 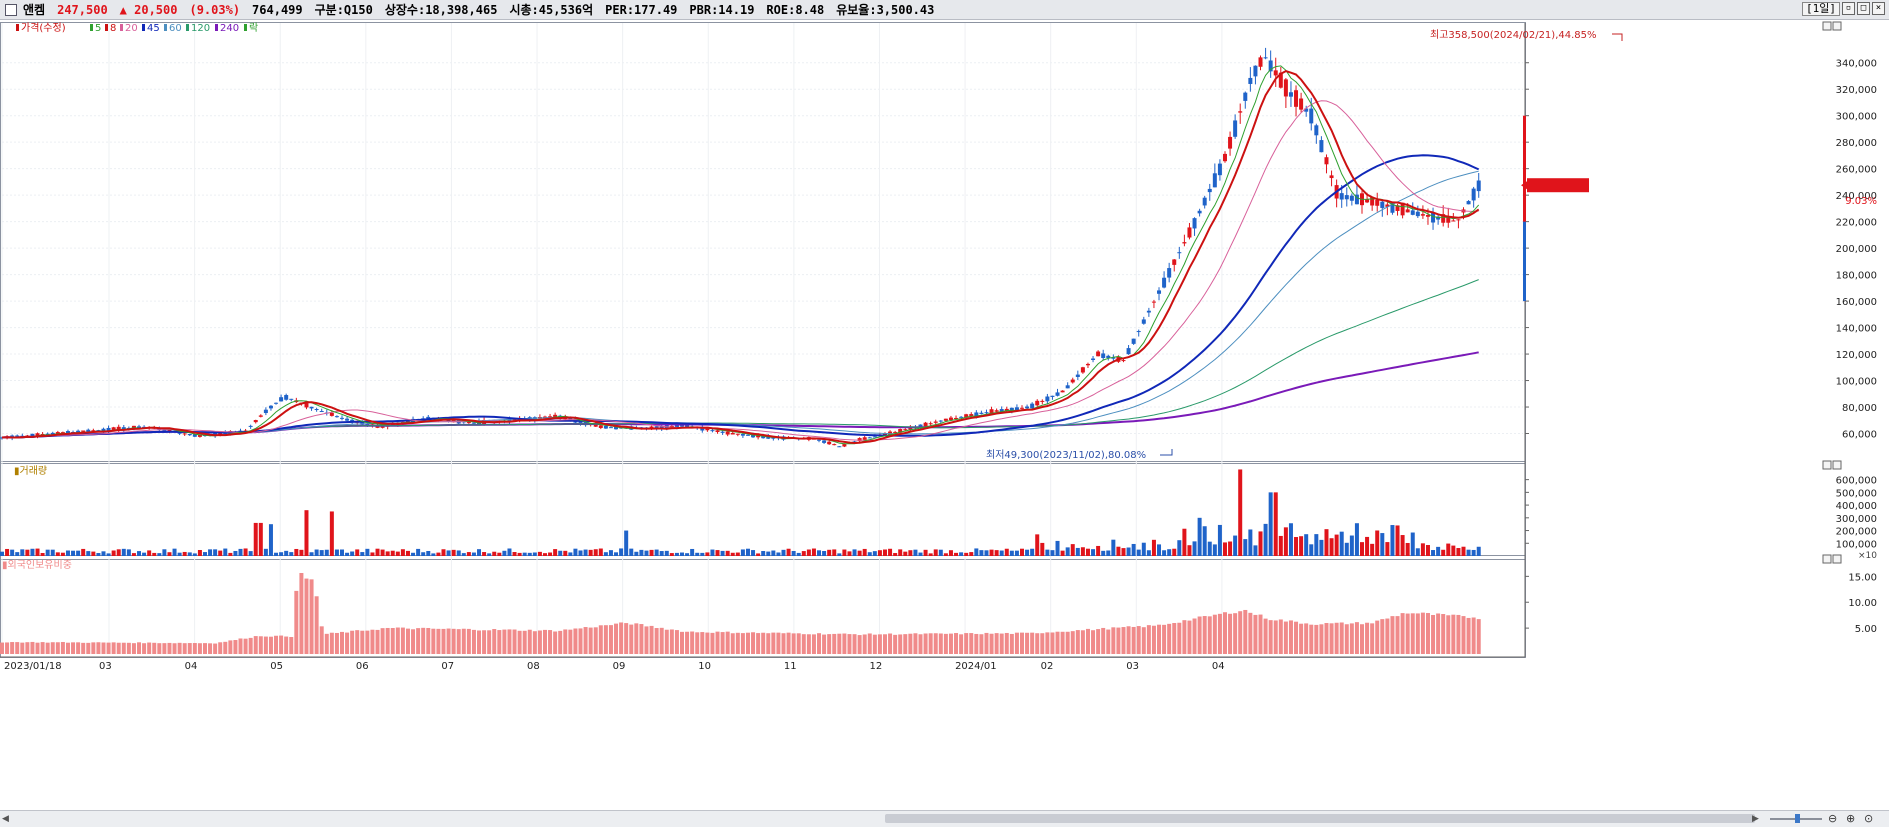 I want to click on zoom-reset-icon: ⊙, so click(x=1868, y=818).